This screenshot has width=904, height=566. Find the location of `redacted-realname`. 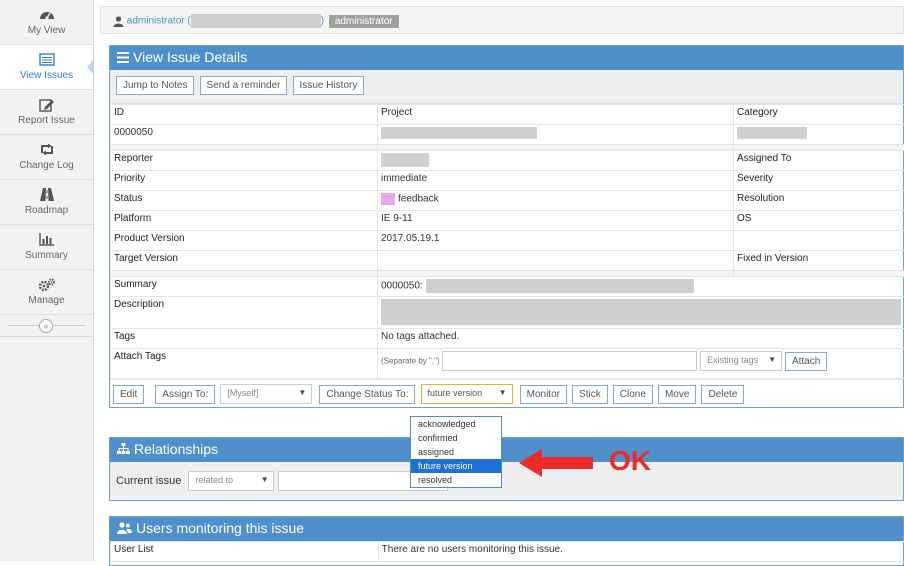

redacted-realname is located at coordinates (256, 21).